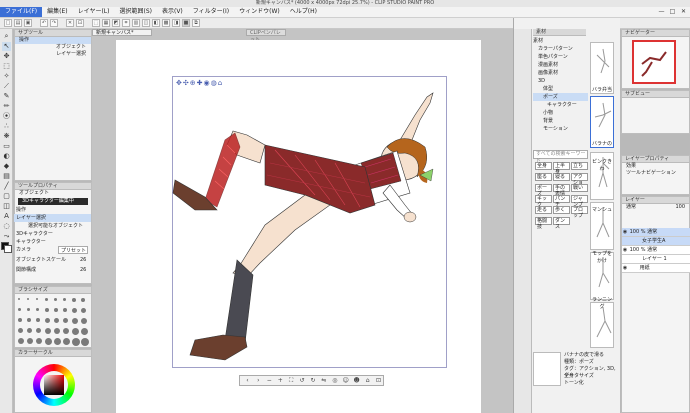  I want to click on zoom-out-icon: −, so click(269, 380).